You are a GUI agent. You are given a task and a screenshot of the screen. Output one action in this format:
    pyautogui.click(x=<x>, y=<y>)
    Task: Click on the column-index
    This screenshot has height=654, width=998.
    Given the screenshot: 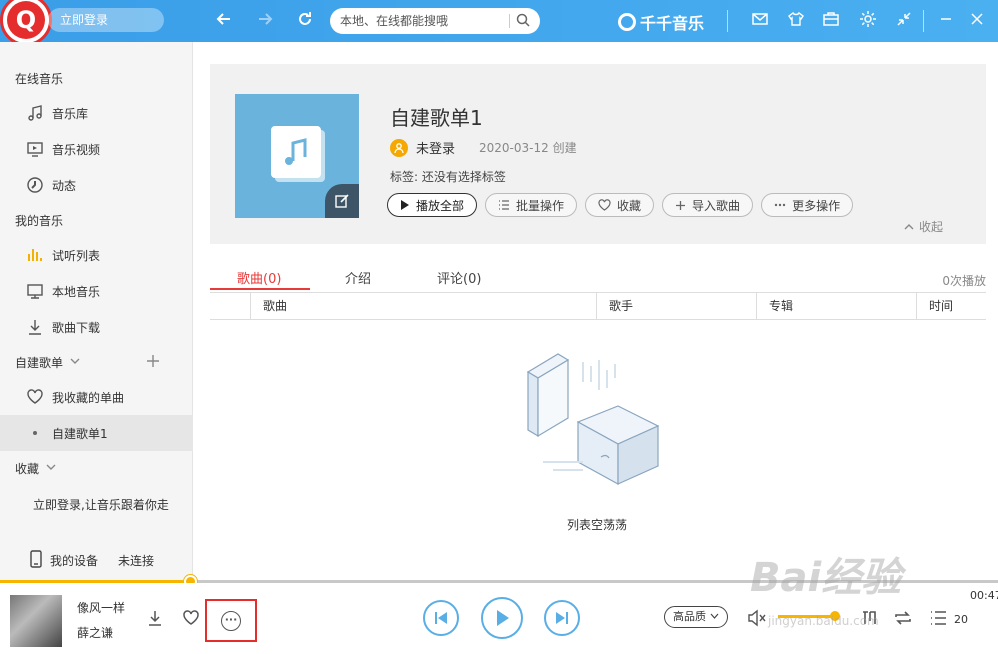 What is the action you would take?
    pyautogui.click(x=230, y=306)
    